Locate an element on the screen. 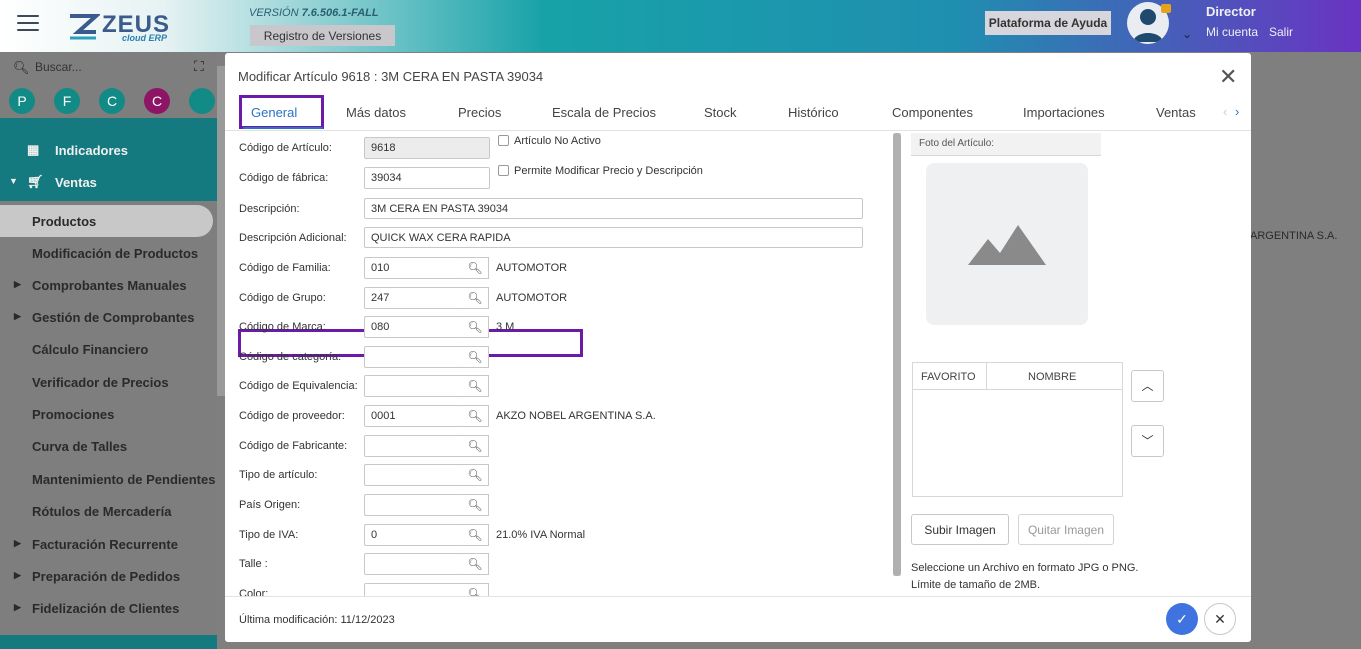 This screenshot has width=1361, height=649. tab-mas-datos: Más datos is located at coordinates (376, 112).